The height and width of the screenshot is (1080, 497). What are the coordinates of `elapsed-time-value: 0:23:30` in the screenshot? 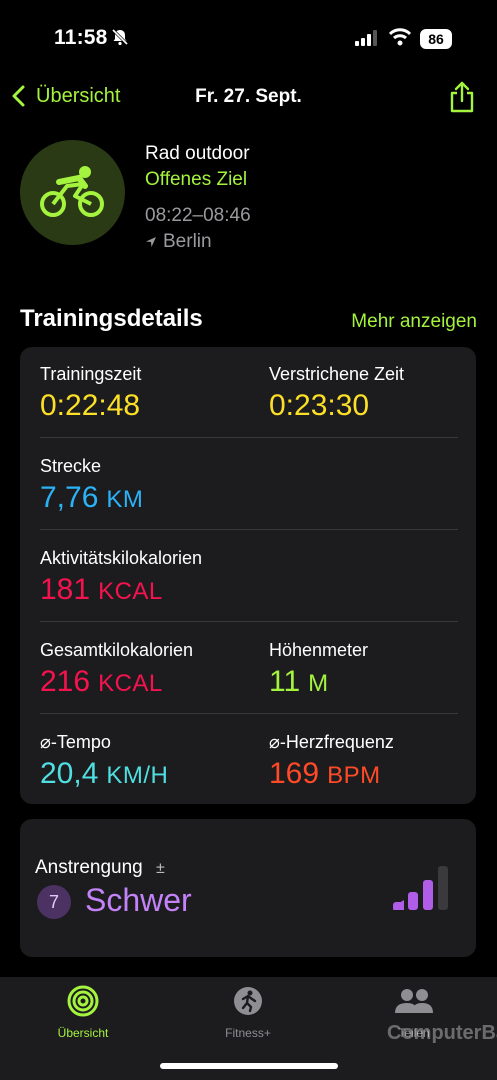 It's located at (319, 405).